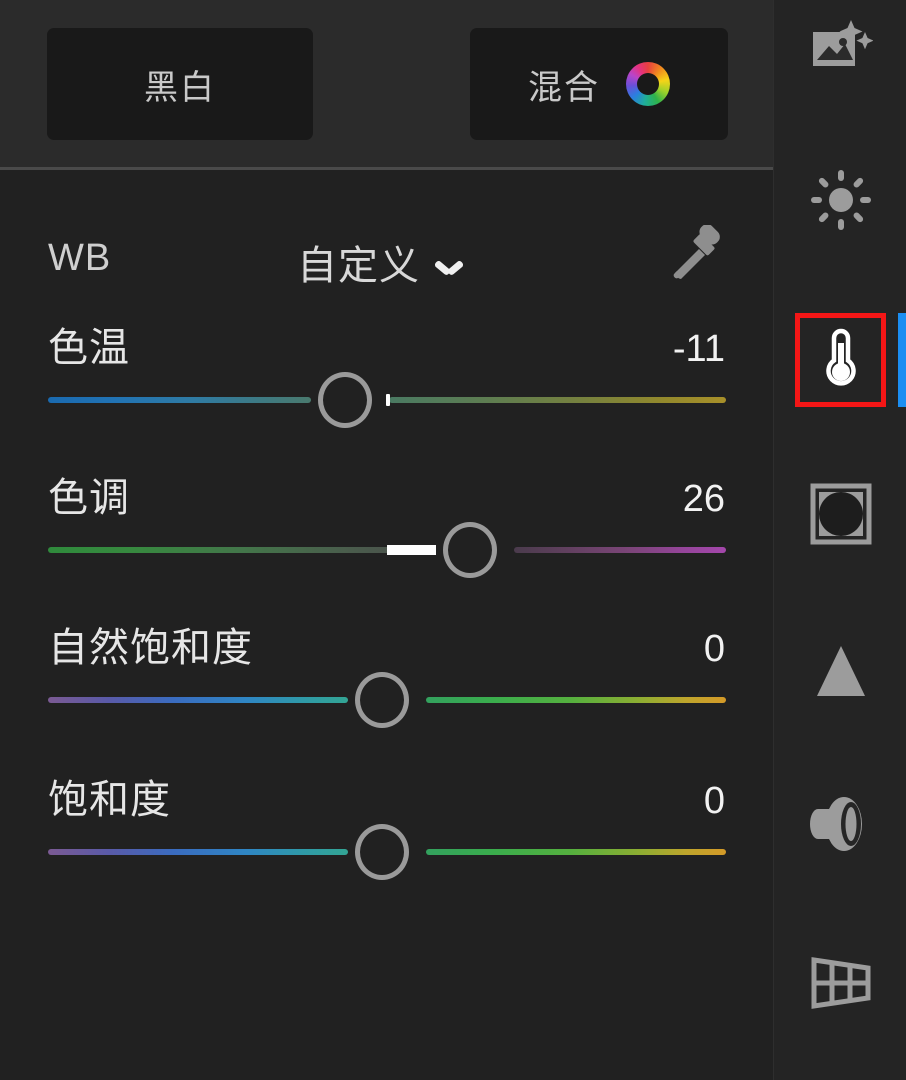 Image resolution: width=906 pixels, height=1080 pixels. What do you see at coordinates (89, 498) in the screenshot?
I see `slider-tint-label: 色调` at bounding box center [89, 498].